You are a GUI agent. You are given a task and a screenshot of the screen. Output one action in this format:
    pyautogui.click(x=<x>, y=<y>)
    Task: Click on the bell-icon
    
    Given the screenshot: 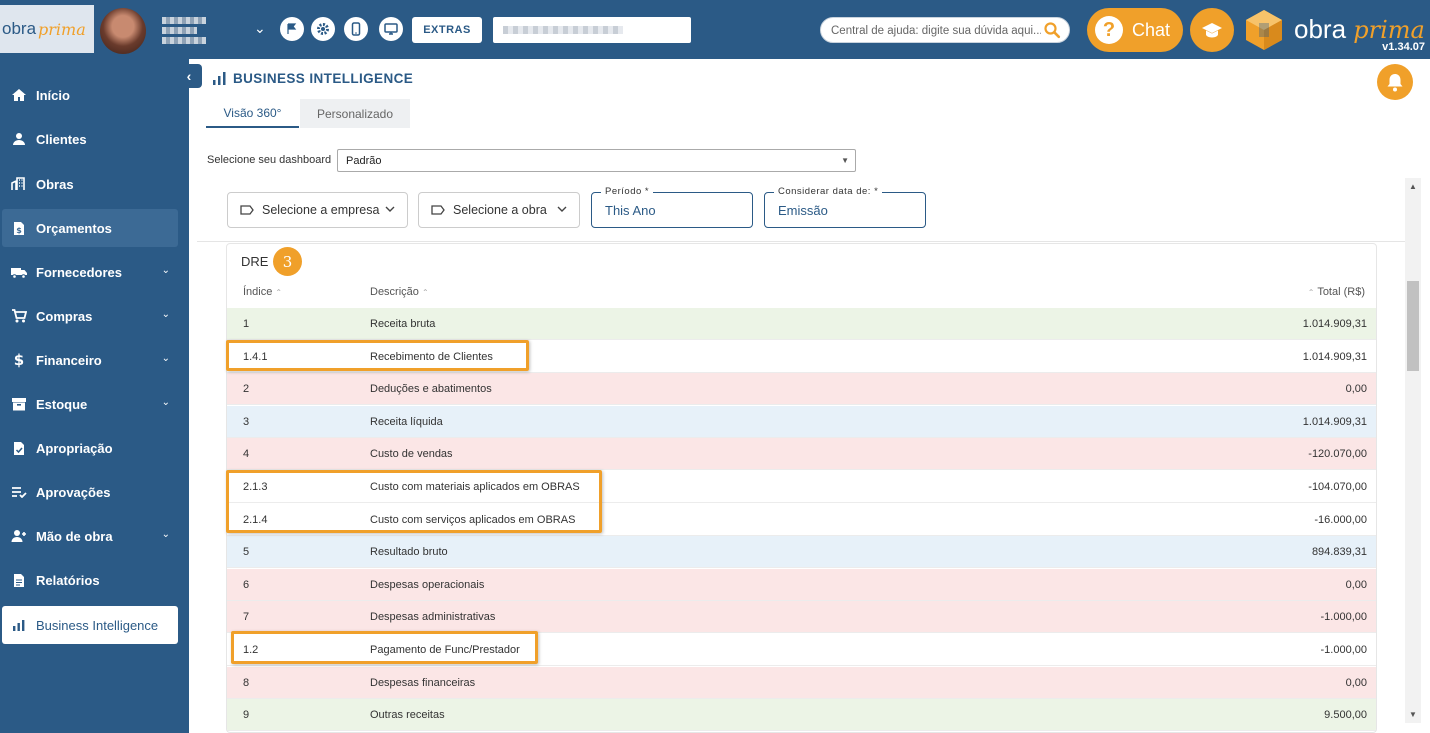 What is the action you would take?
    pyautogui.click(x=1395, y=83)
    